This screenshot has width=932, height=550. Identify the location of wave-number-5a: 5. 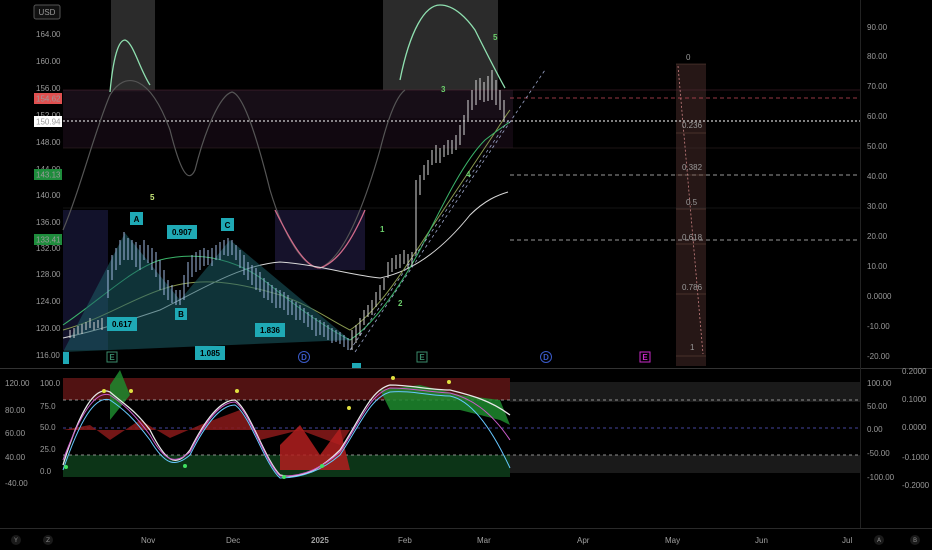
(152, 197).